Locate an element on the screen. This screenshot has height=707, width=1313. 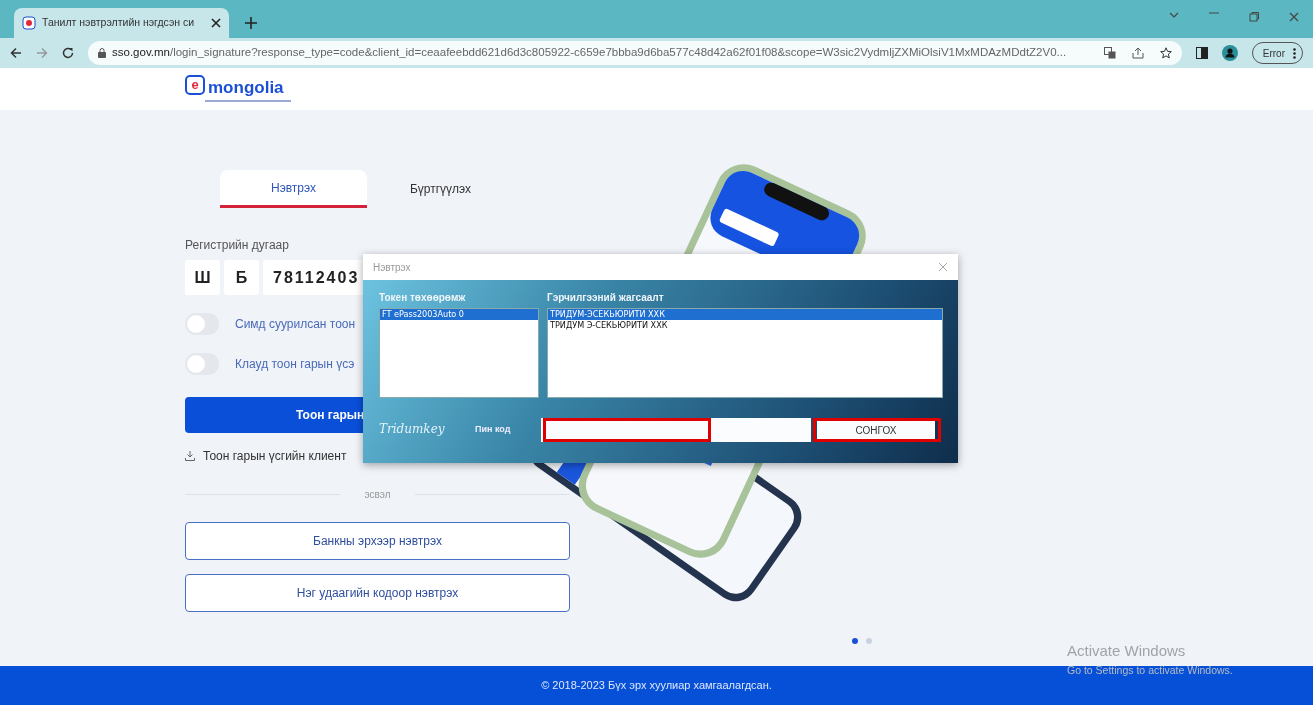
letter-select: Ш is located at coordinates (202, 277).